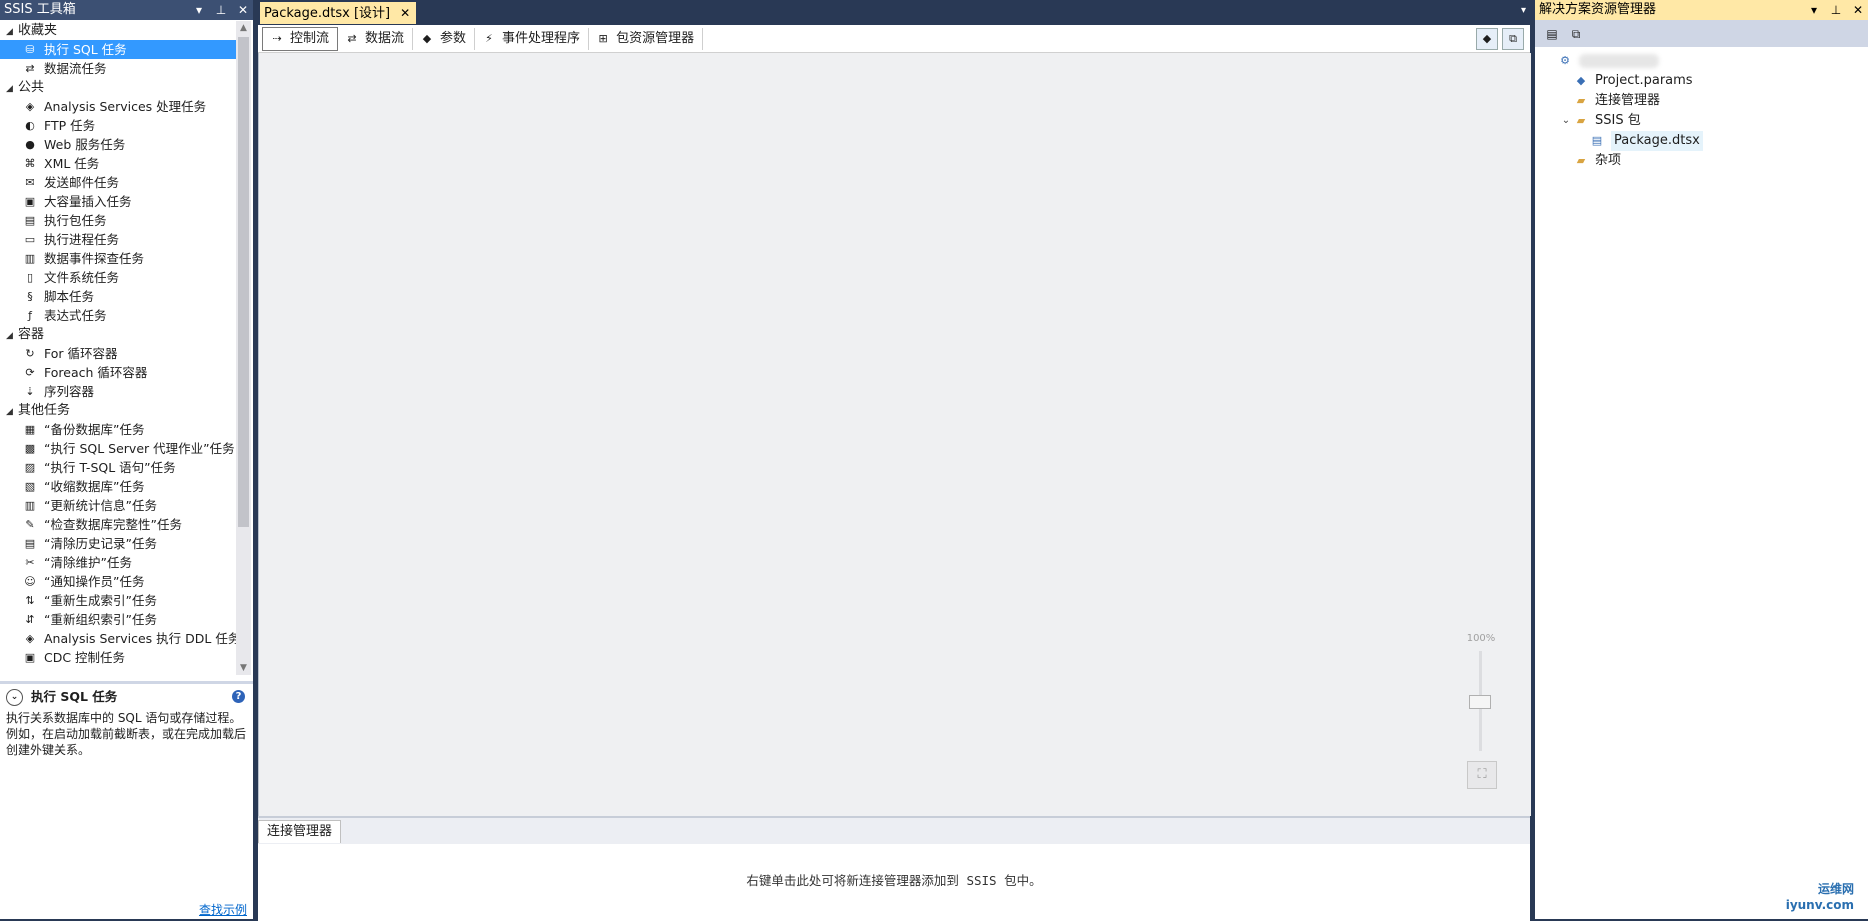 Image resolution: width=1868 pixels, height=921 pixels. Describe the element at coordinates (327, 13) in the screenshot. I see `document-tab-label: Package.dtsx [设计]` at that location.